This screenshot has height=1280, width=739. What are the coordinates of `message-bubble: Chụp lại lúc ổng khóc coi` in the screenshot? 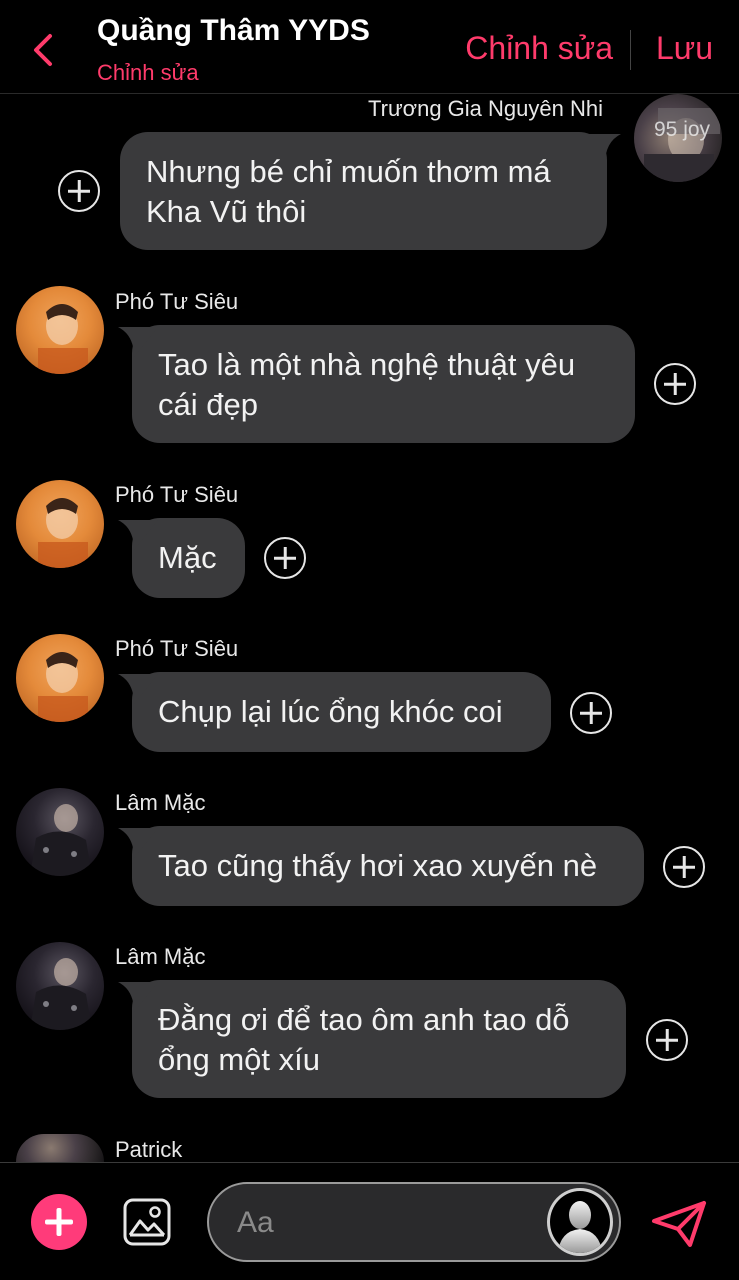 It's located at (334, 712).